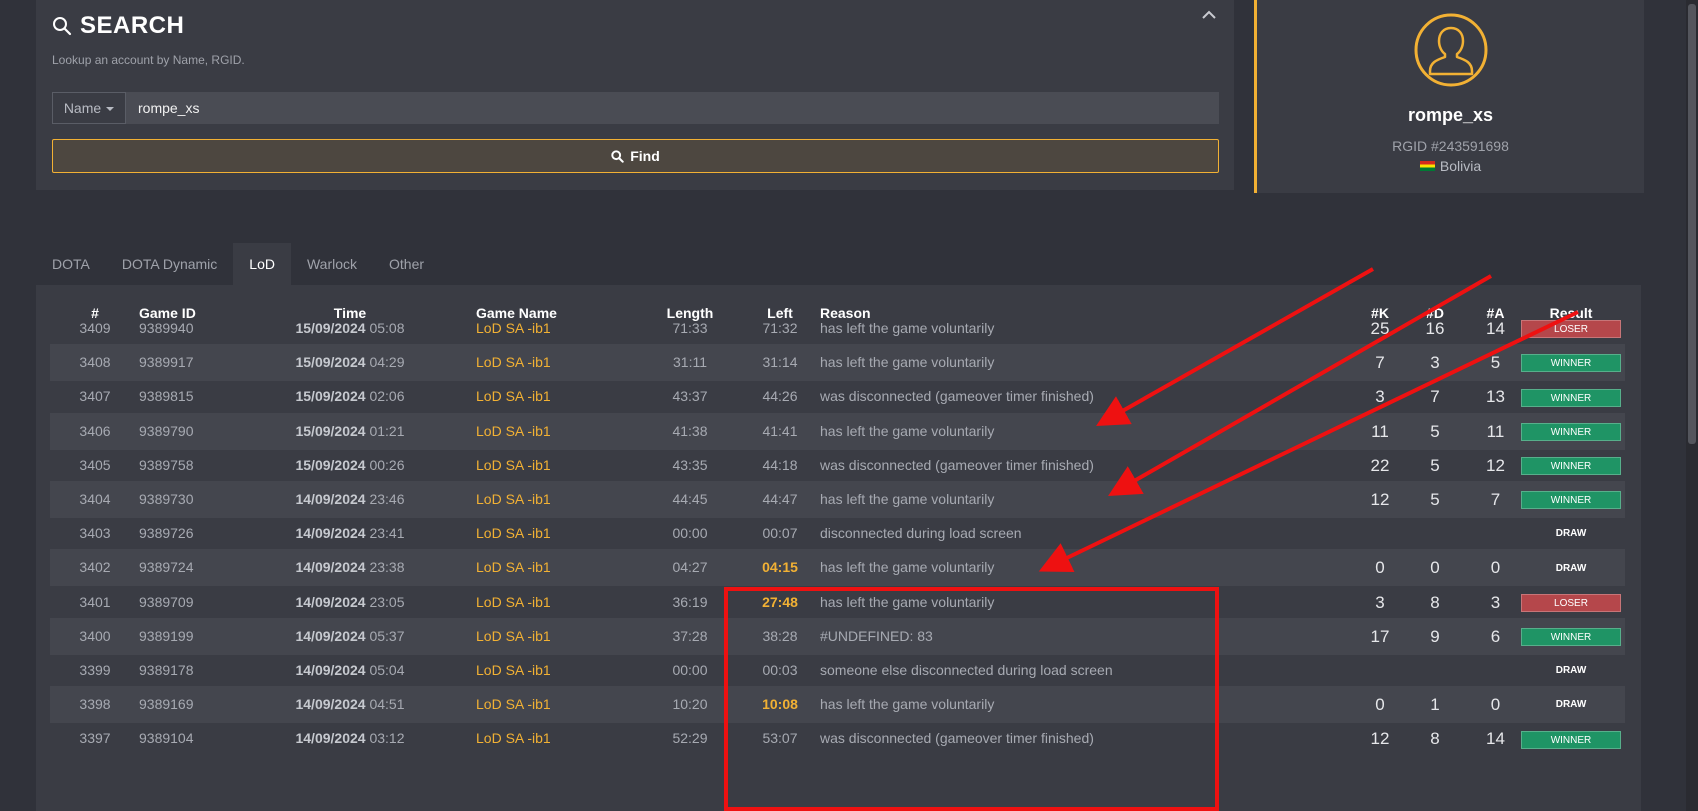  Describe the element at coordinates (1495, 397) in the screenshot. I see `assists: 13` at that location.